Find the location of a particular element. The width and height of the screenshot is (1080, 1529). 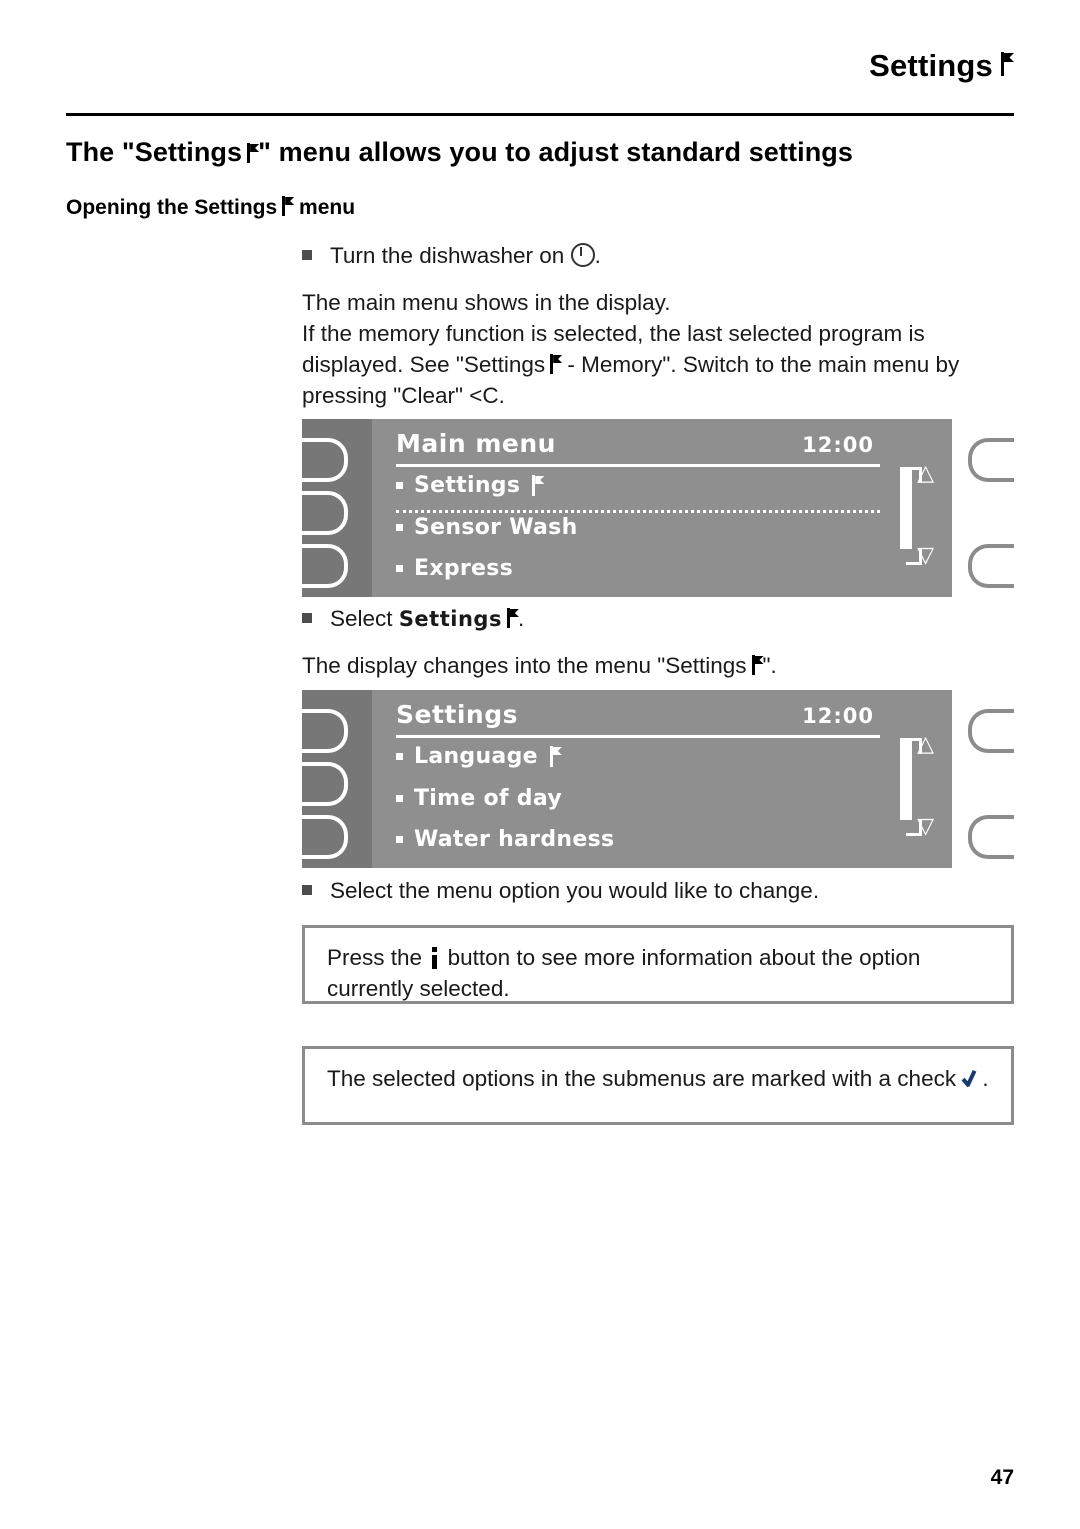

power-icon is located at coordinates (582, 255).